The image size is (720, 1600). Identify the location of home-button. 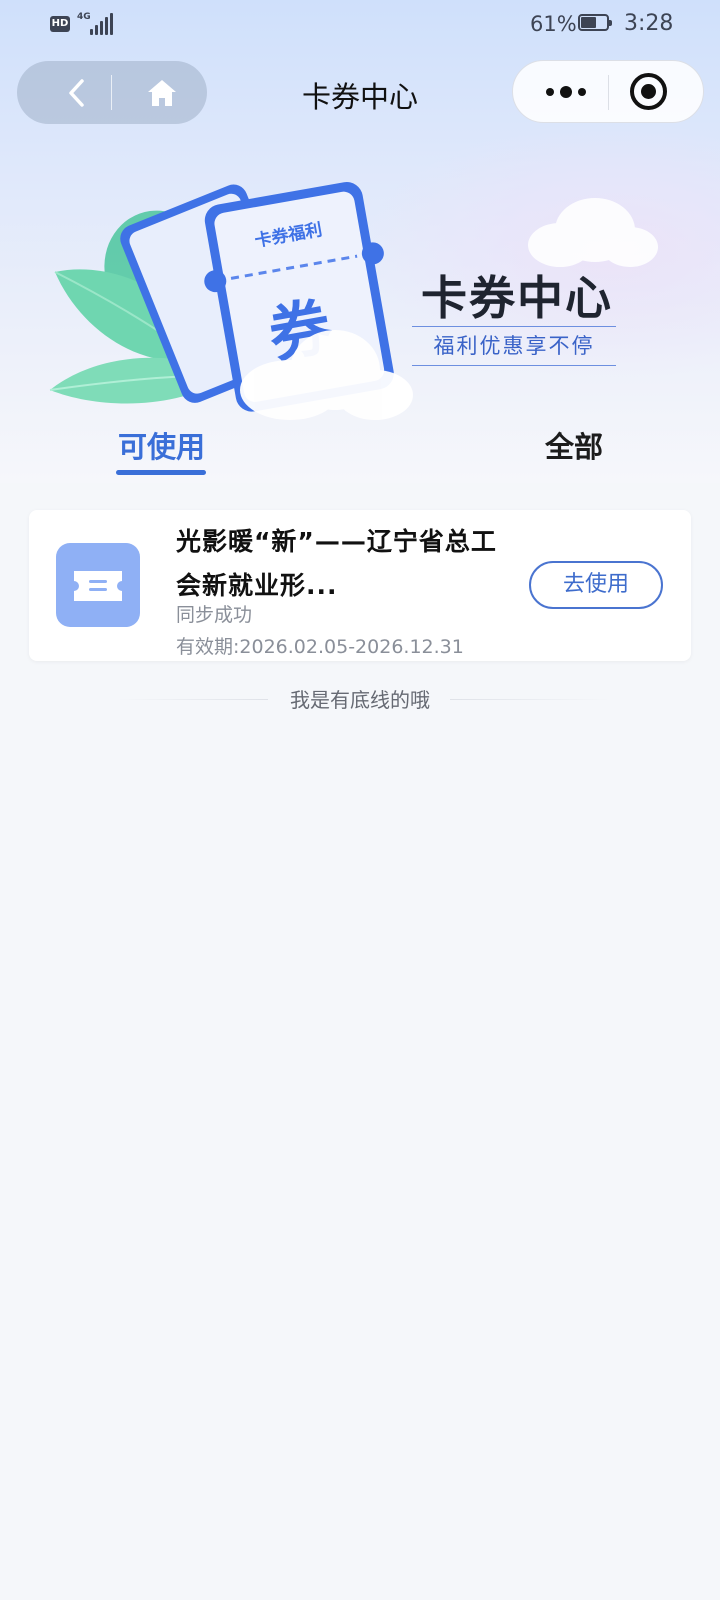
(162, 92).